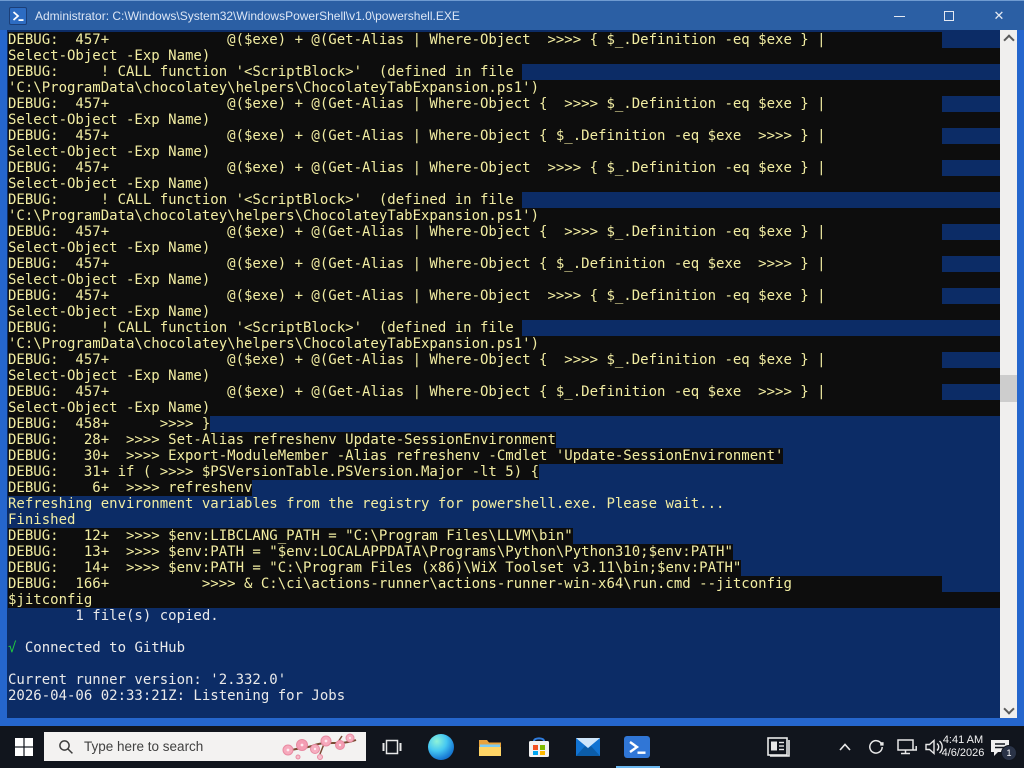 This screenshot has height=768, width=1024. What do you see at coordinates (1008, 374) in the screenshot?
I see `vertical-scrollbar` at bounding box center [1008, 374].